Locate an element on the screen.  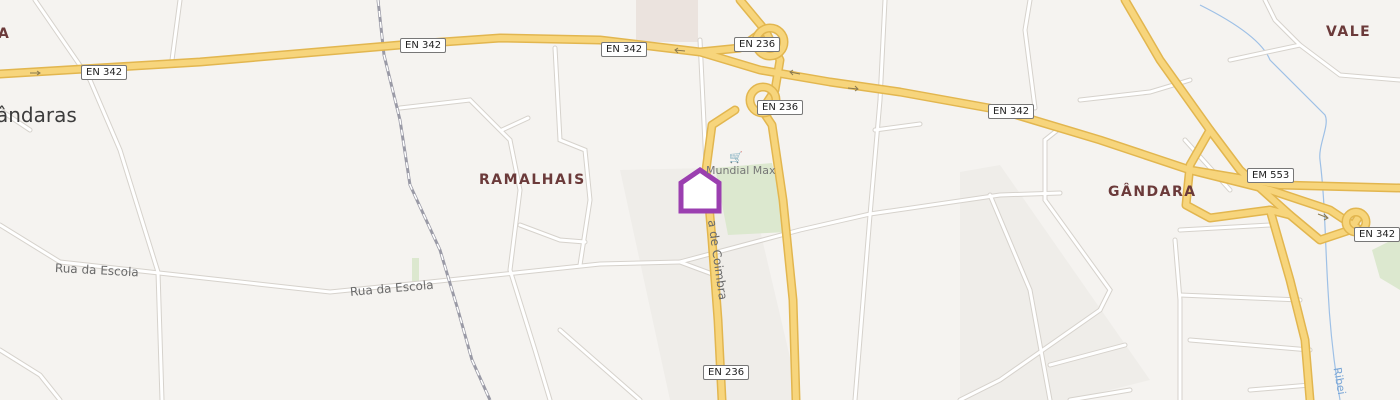
railway-dashes is located at coordinates (434, 200).